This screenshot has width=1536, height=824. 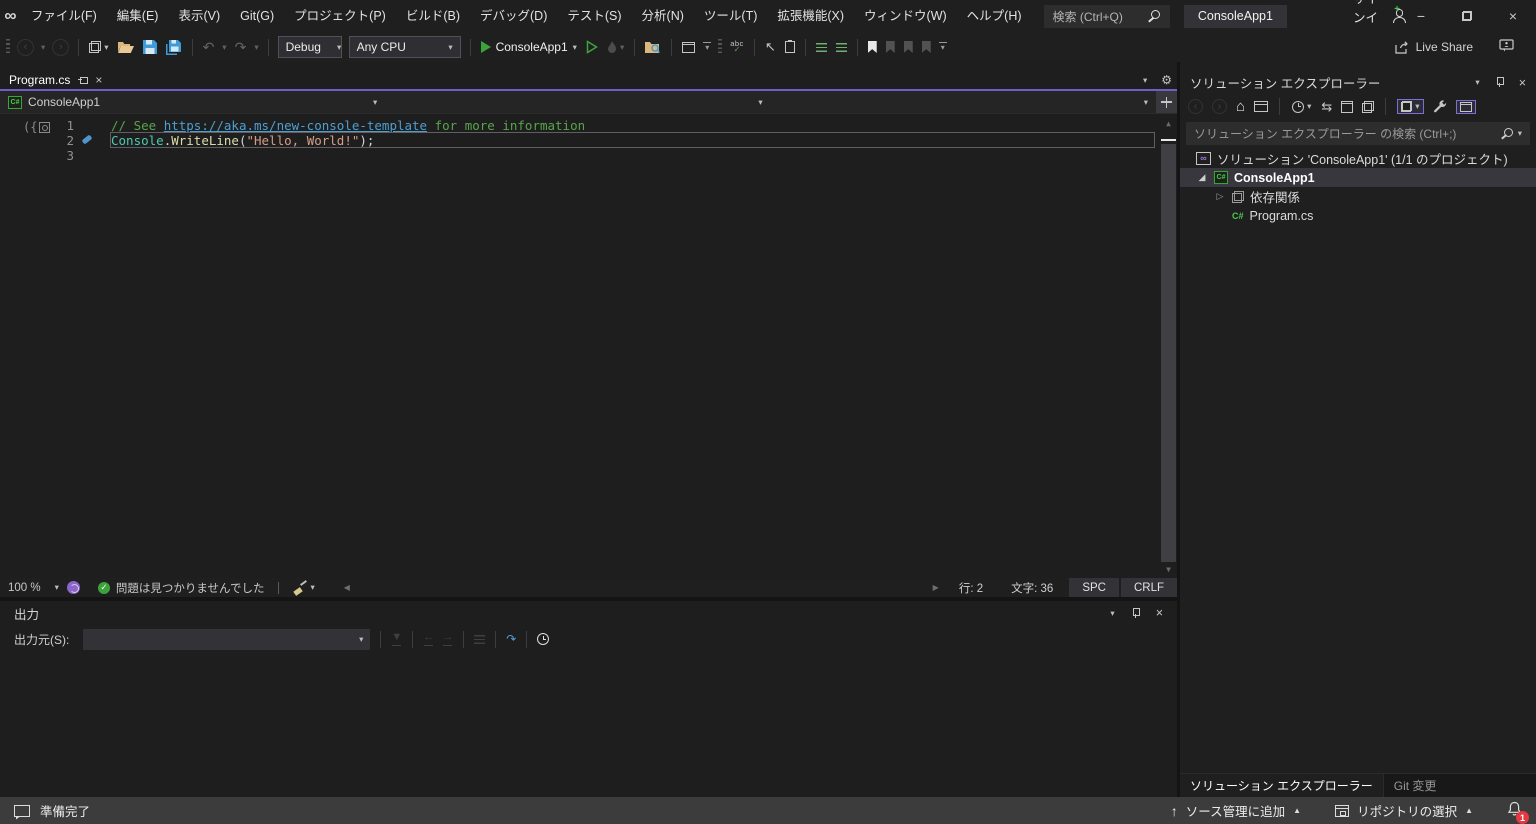 What do you see at coordinates (126, 47) in the screenshot?
I see `open-file-button` at bounding box center [126, 47].